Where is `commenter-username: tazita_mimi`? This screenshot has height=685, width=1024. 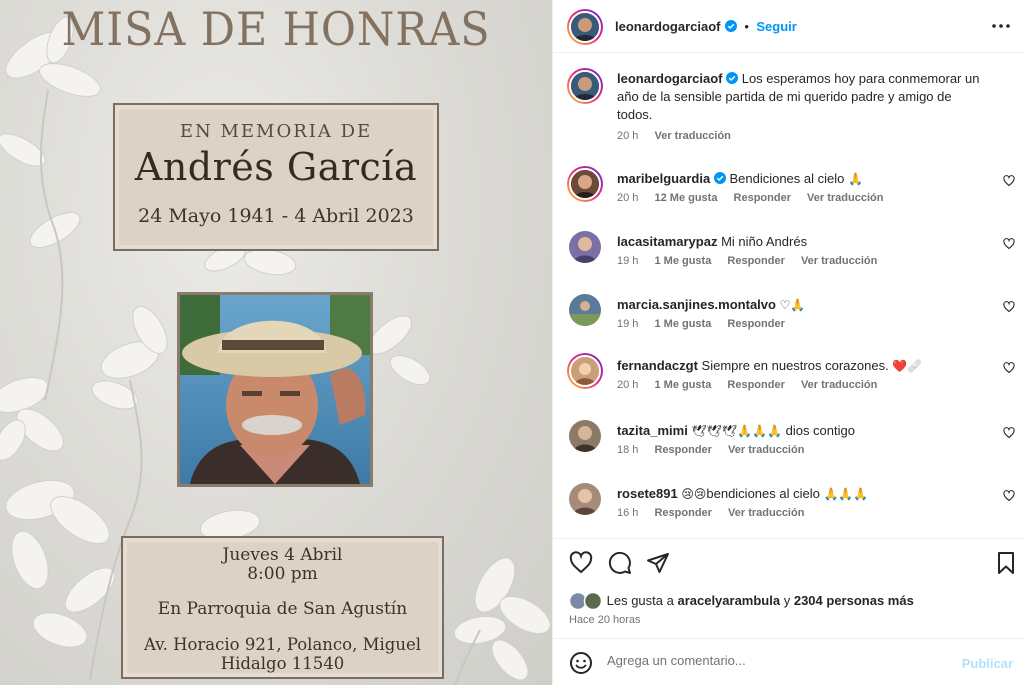
commenter-username: tazita_mimi is located at coordinates (652, 430).